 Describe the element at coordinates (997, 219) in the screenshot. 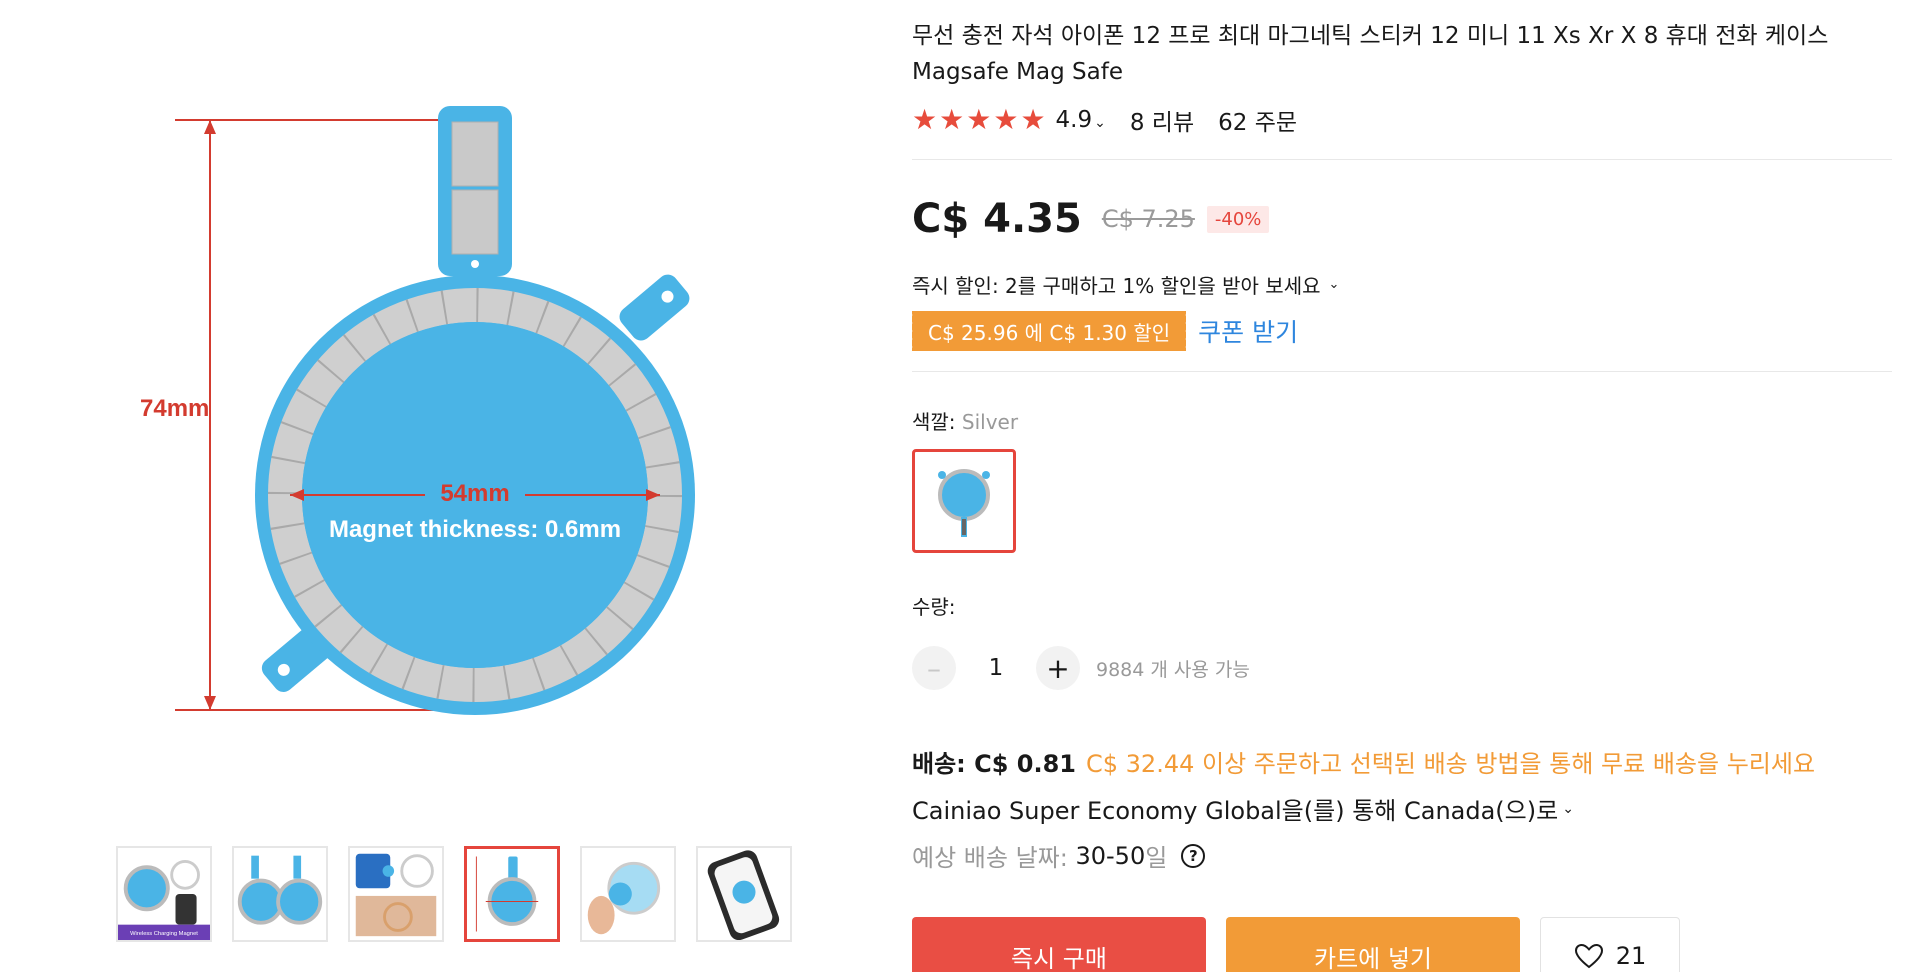

I see `current-price: C$ 4.35` at that location.